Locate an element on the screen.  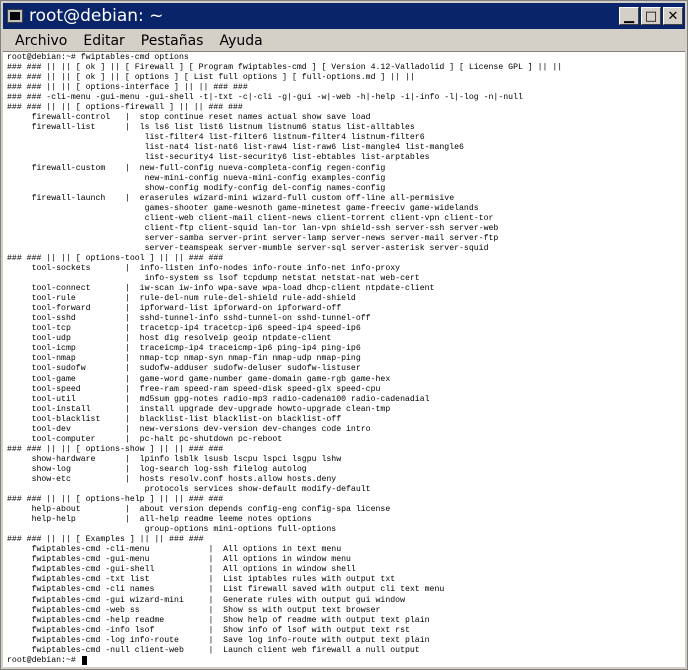
terminal-line: root@debian:~# fwiptables-cmd options is located at coordinates (98, 57).